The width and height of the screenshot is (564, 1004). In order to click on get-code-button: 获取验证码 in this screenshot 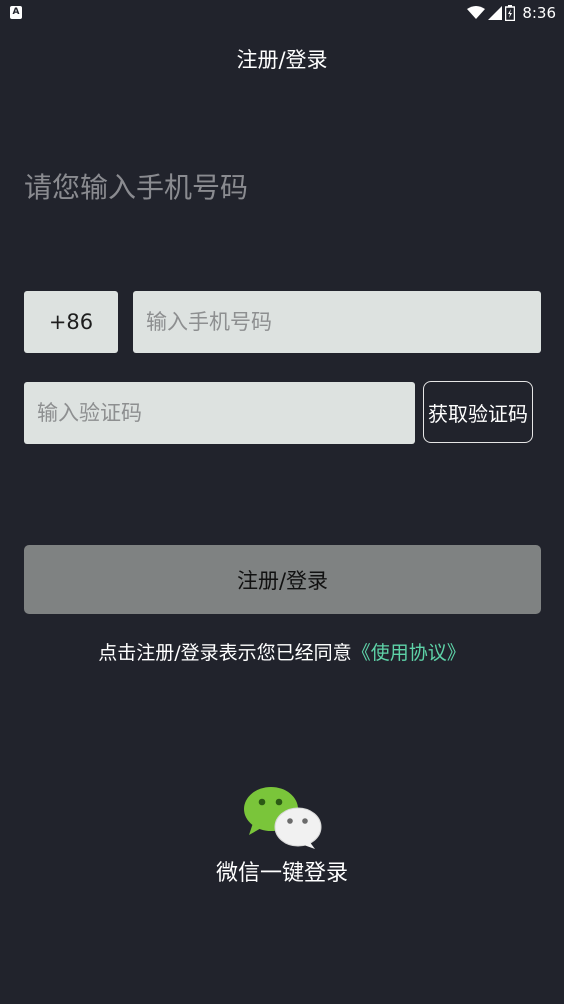, I will do `click(478, 412)`.